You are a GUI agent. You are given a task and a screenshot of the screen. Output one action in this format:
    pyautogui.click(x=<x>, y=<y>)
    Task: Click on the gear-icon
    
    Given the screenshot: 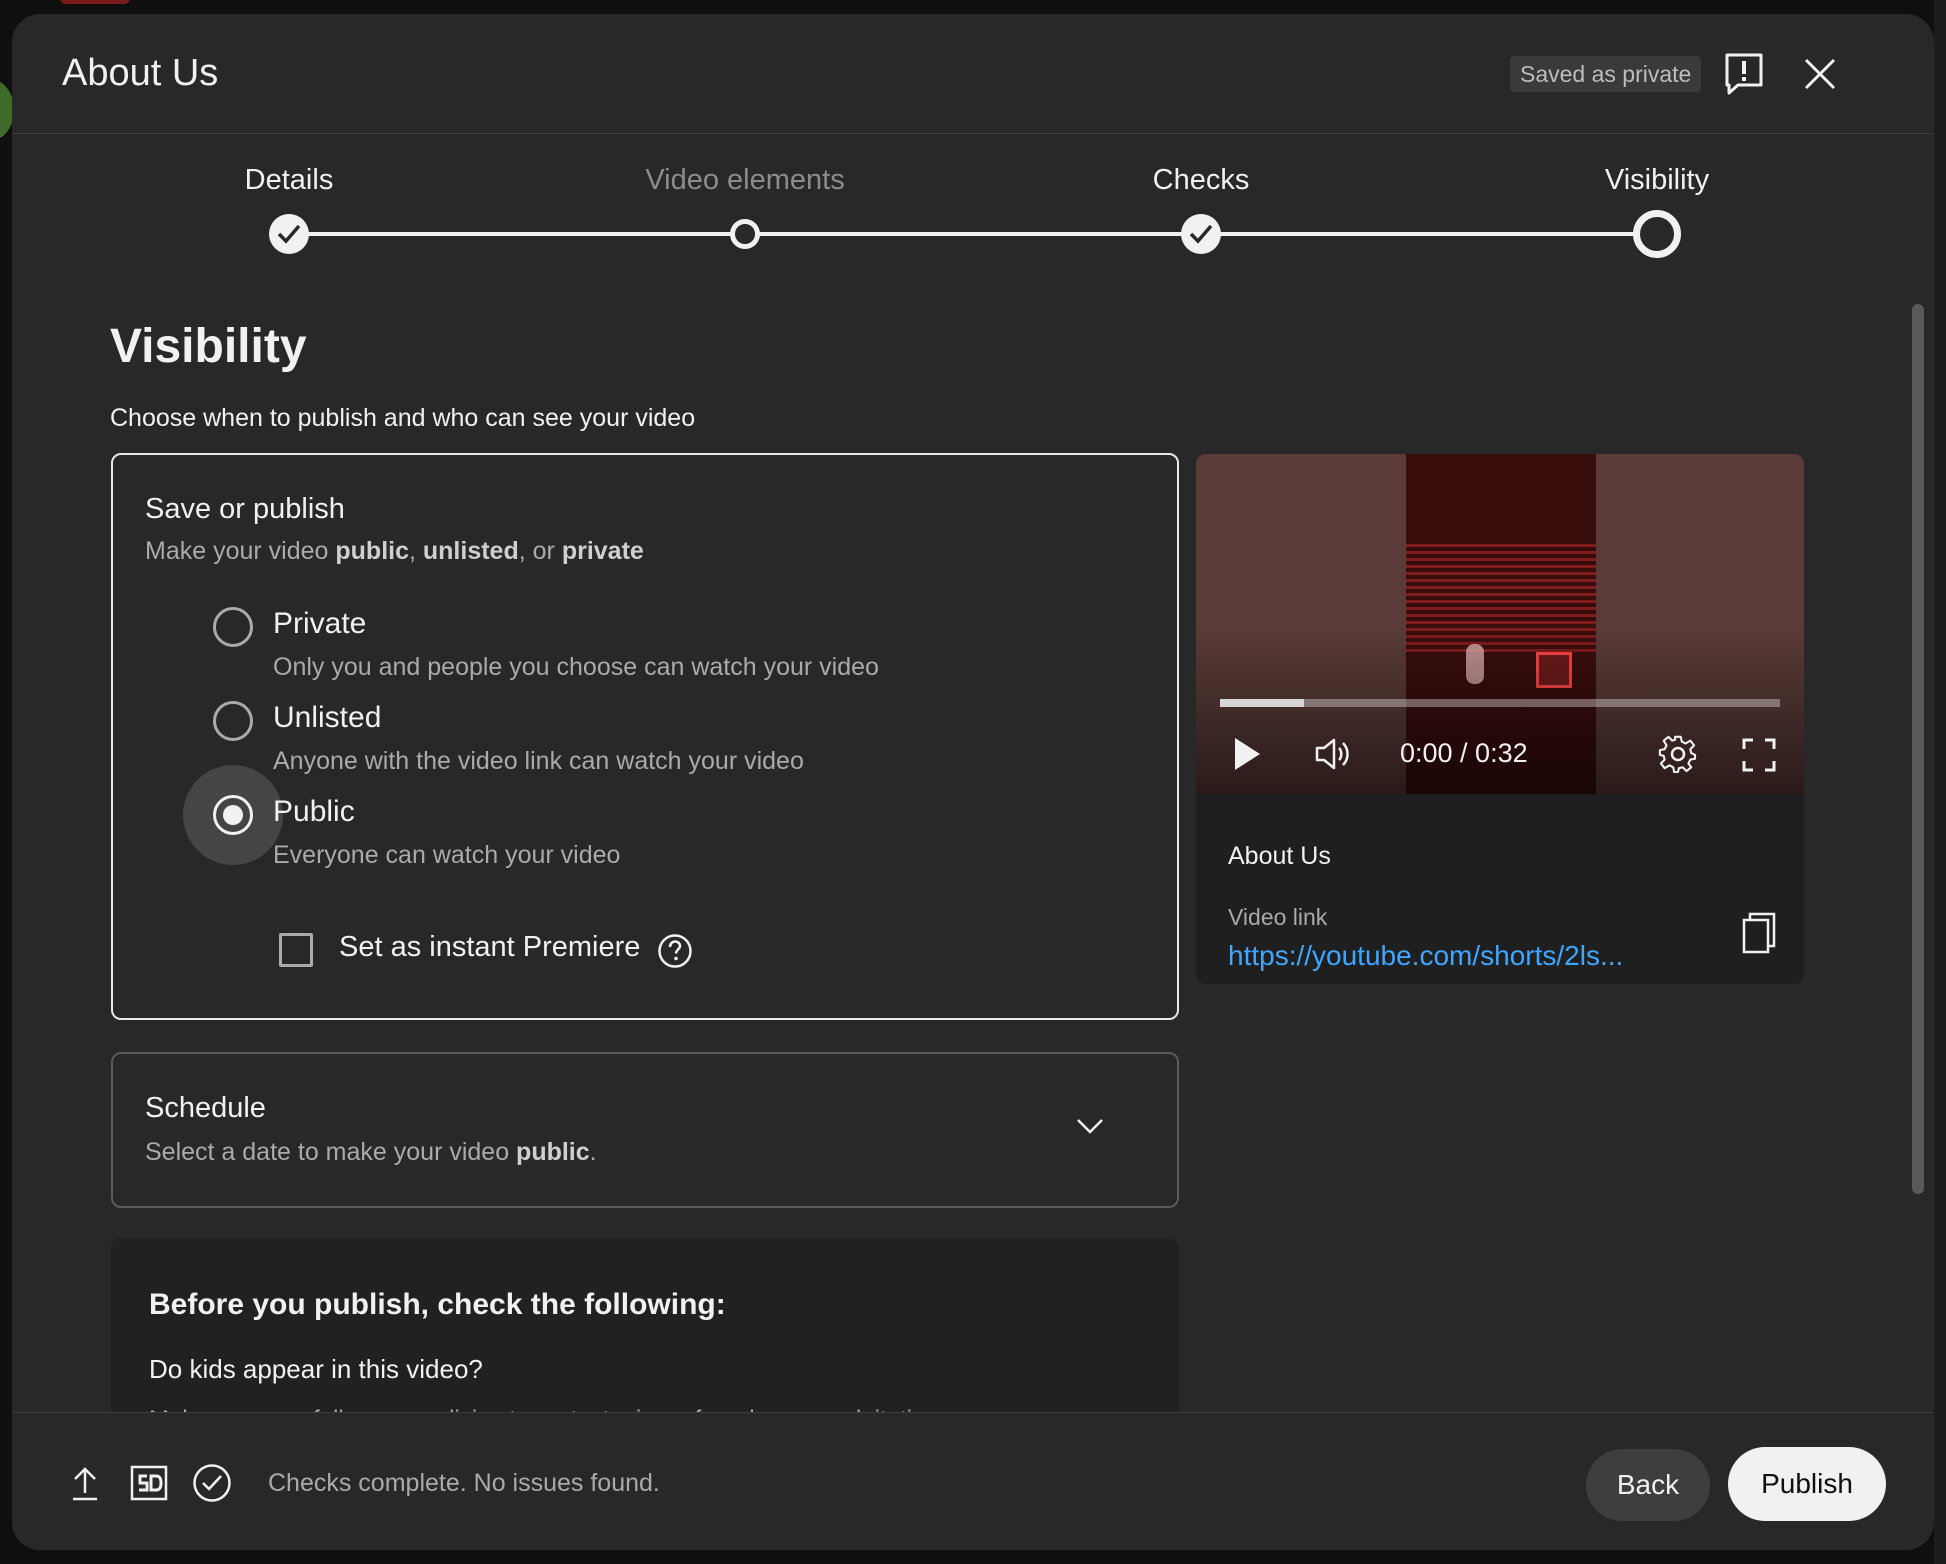 What is the action you would take?
    pyautogui.click(x=1678, y=754)
    